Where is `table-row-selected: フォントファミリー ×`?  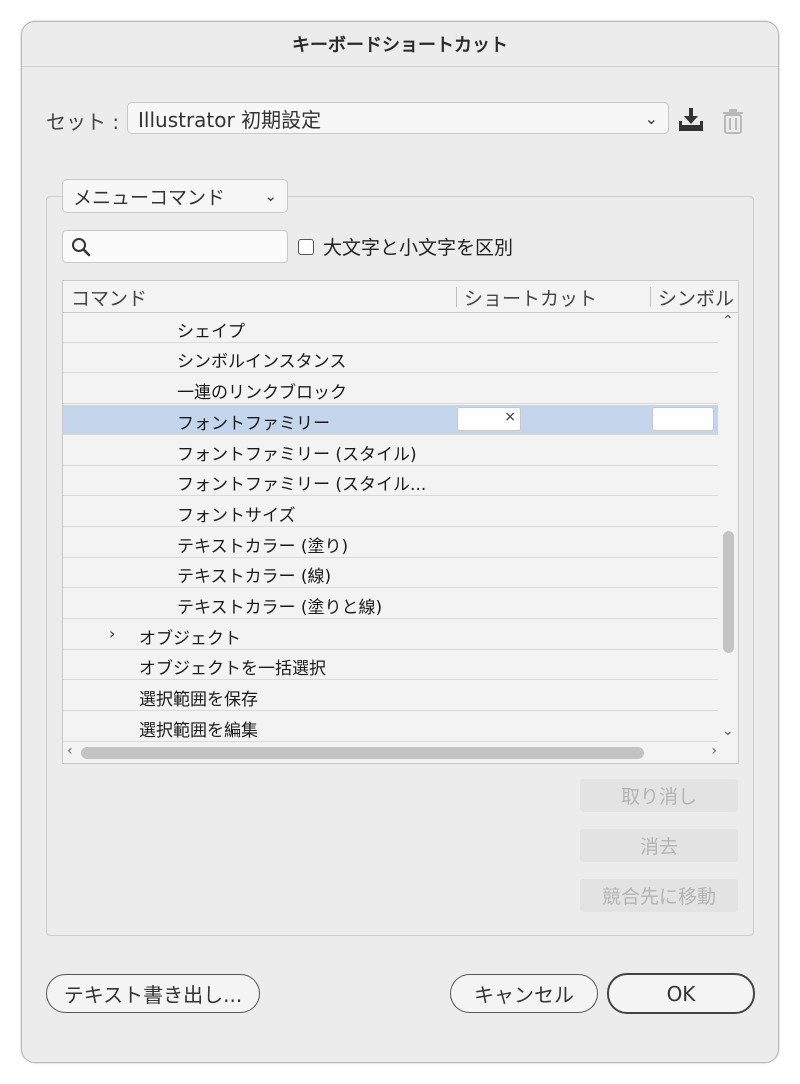
table-row-selected: フォントファミリー × is located at coordinates (390, 420).